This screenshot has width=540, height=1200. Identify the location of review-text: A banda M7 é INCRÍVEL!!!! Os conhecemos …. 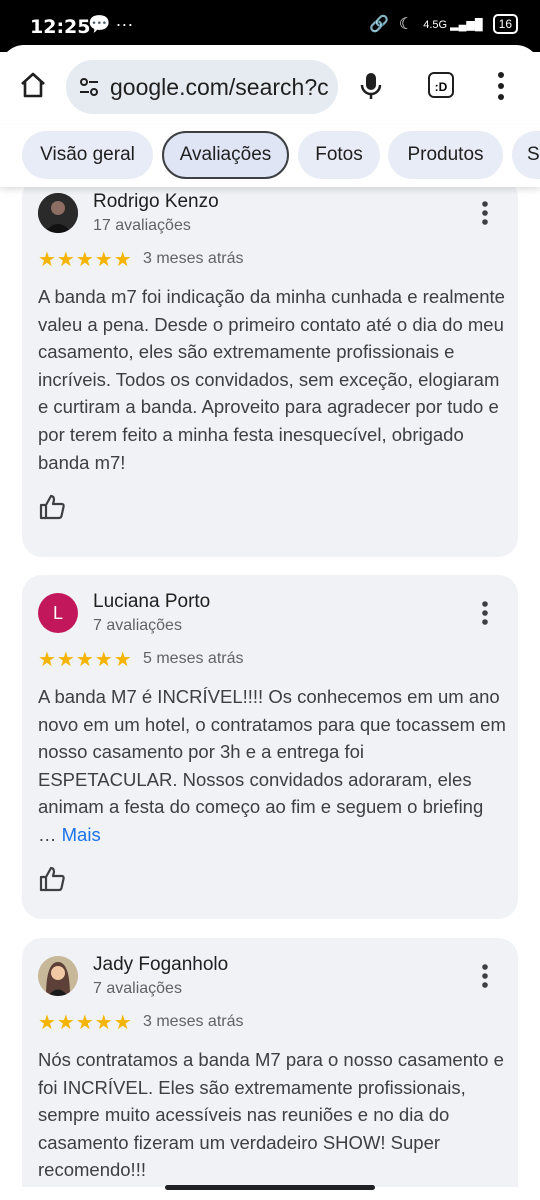
(273, 766).